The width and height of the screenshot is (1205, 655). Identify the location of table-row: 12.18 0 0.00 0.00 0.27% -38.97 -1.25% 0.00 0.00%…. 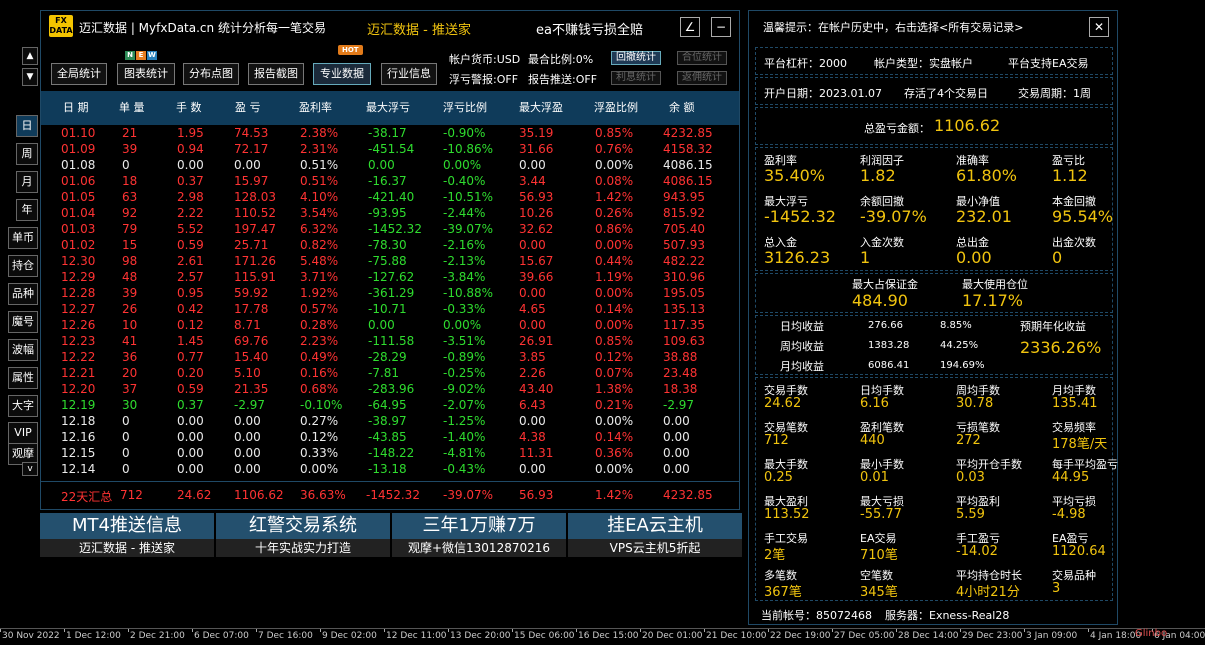
(390, 421).